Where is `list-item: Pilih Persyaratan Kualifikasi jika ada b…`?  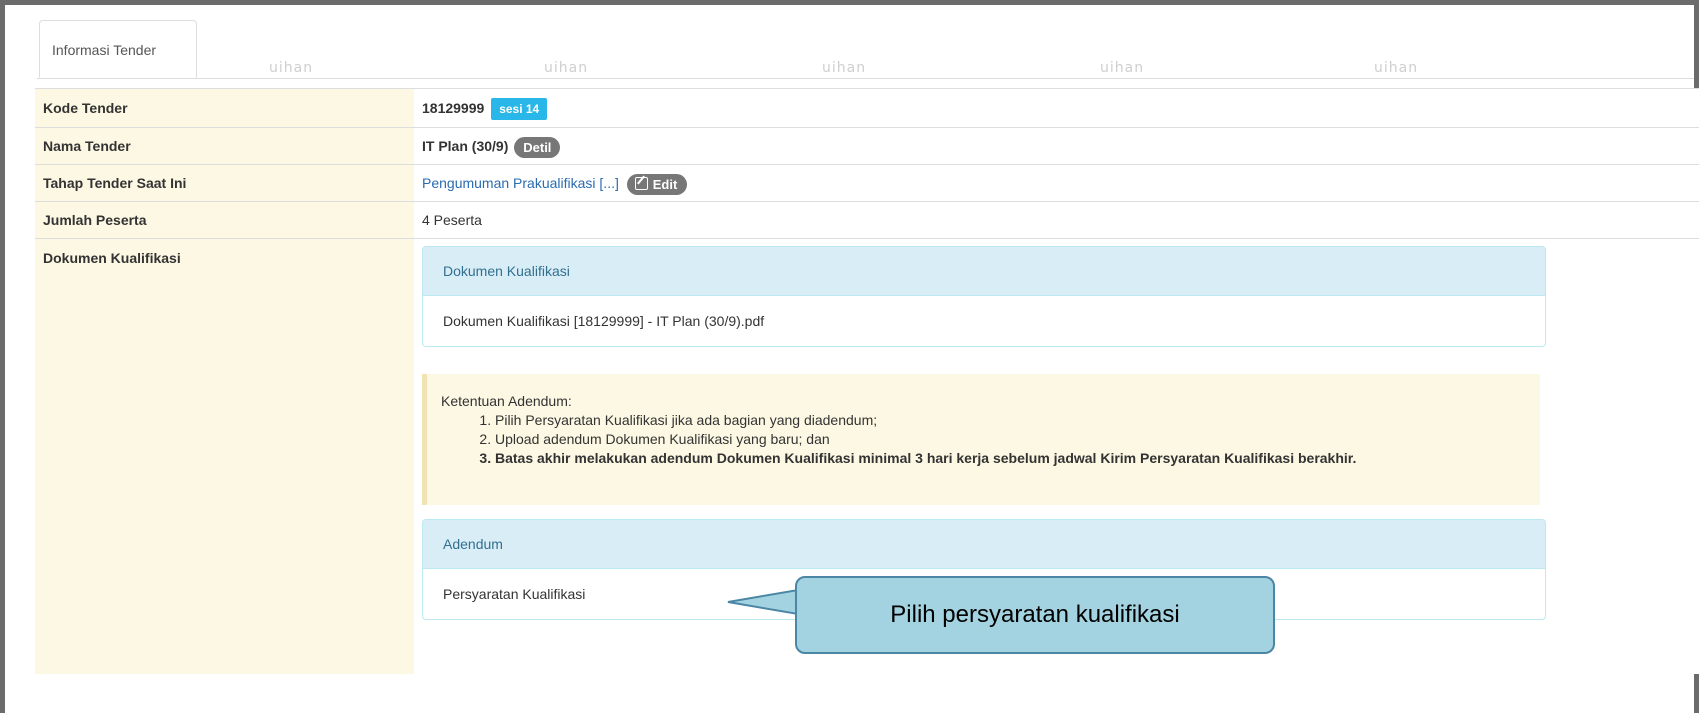
list-item: Pilih Persyaratan Kualifikasi jika ada b… is located at coordinates (1009, 420).